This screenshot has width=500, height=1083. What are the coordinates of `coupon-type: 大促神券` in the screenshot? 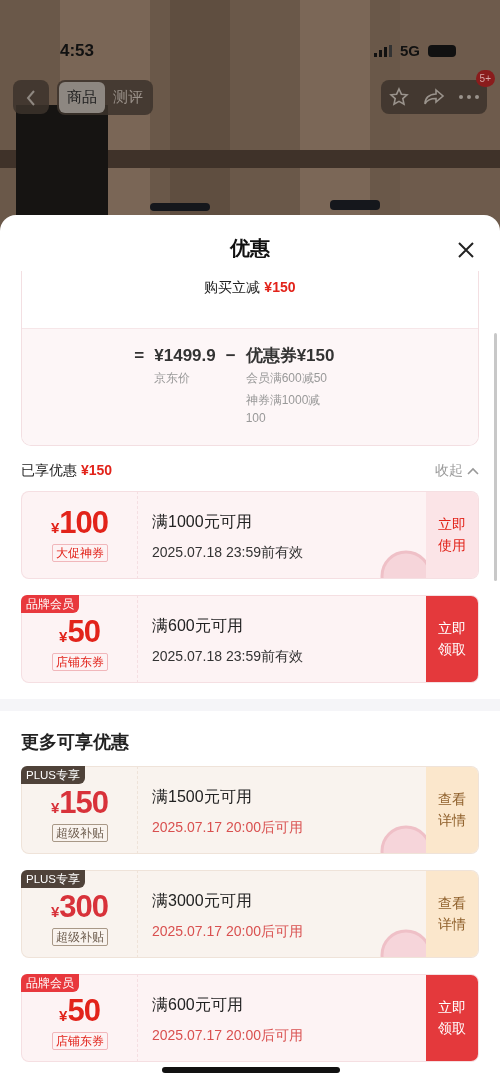 It's located at (79, 552).